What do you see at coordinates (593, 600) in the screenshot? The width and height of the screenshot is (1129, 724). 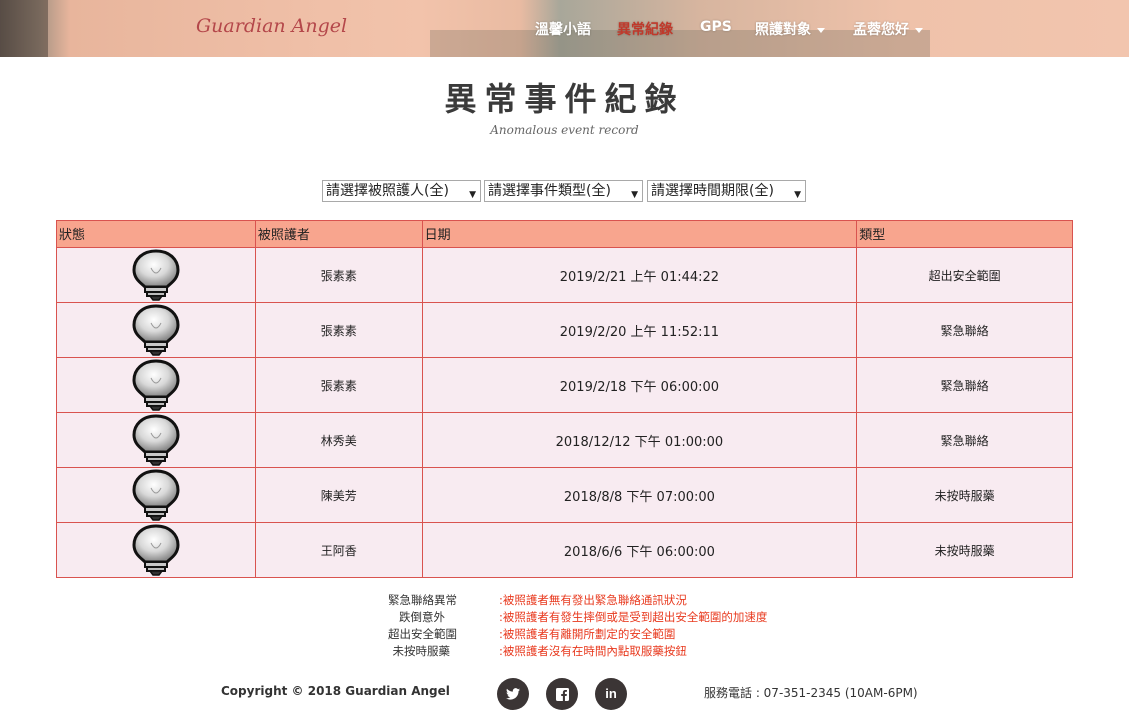 I see `legend-description: :被照護者無有發出緊急聯絡通訊狀況` at bounding box center [593, 600].